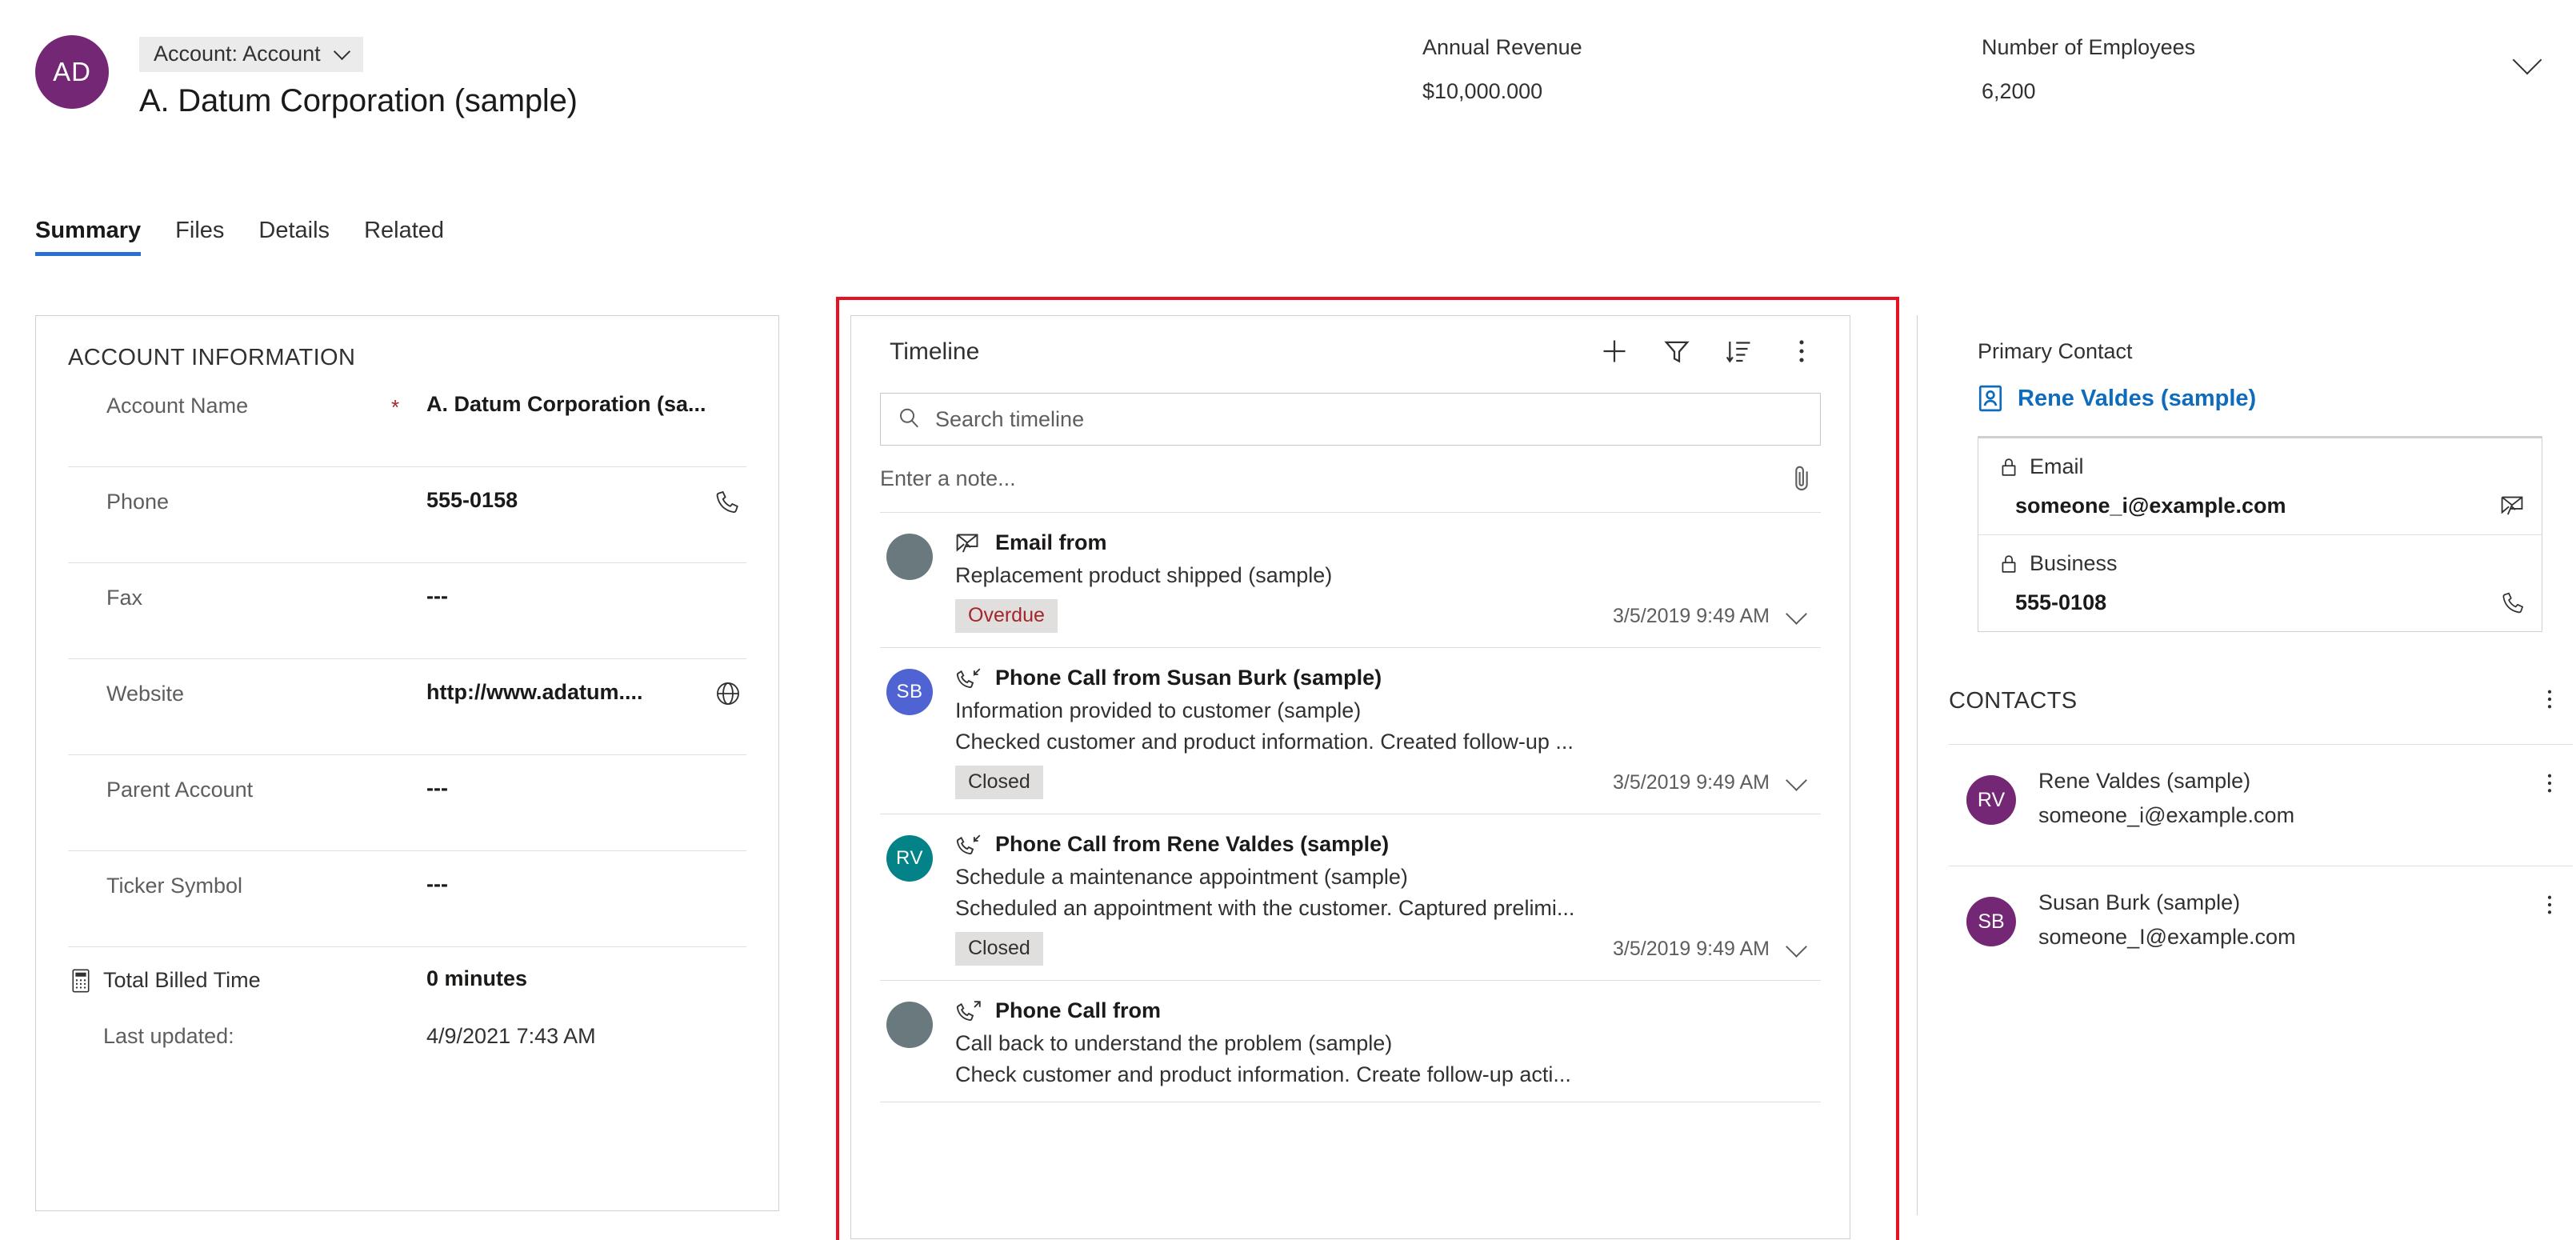 Image resolution: width=2576 pixels, height=1240 pixels. What do you see at coordinates (2008, 564) in the screenshot?
I see `lock-icon` at bounding box center [2008, 564].